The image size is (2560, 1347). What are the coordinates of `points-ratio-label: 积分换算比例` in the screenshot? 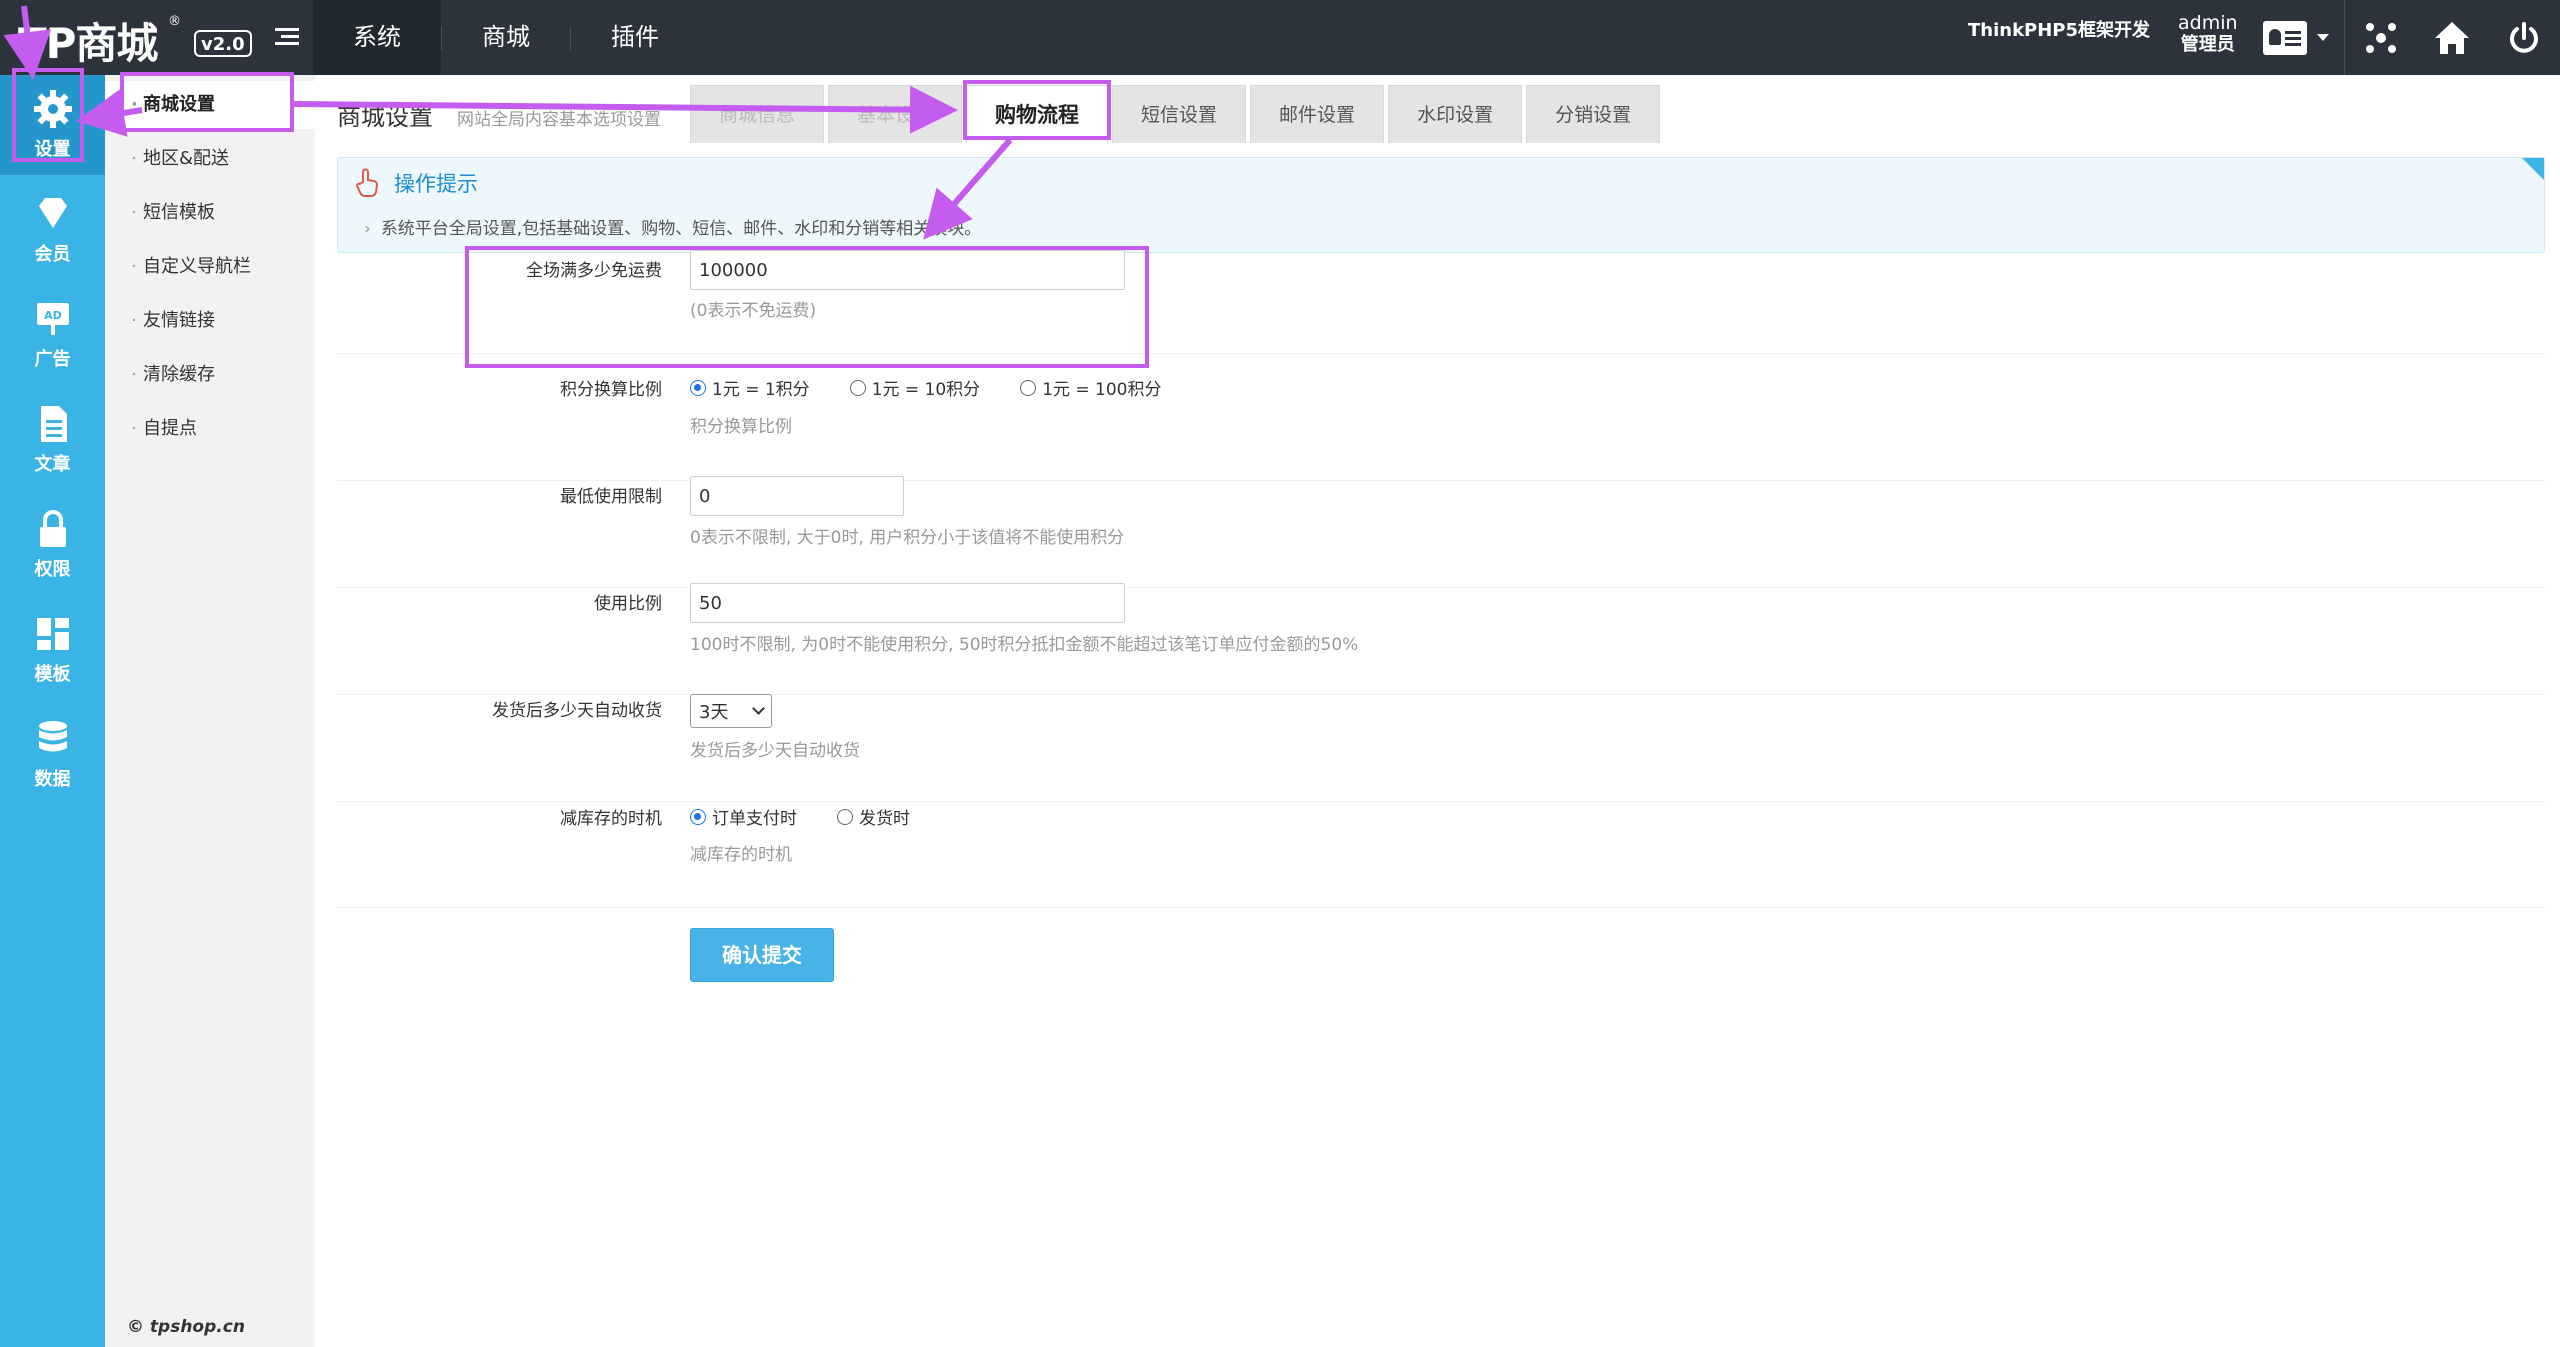 It's located at (611, 390).